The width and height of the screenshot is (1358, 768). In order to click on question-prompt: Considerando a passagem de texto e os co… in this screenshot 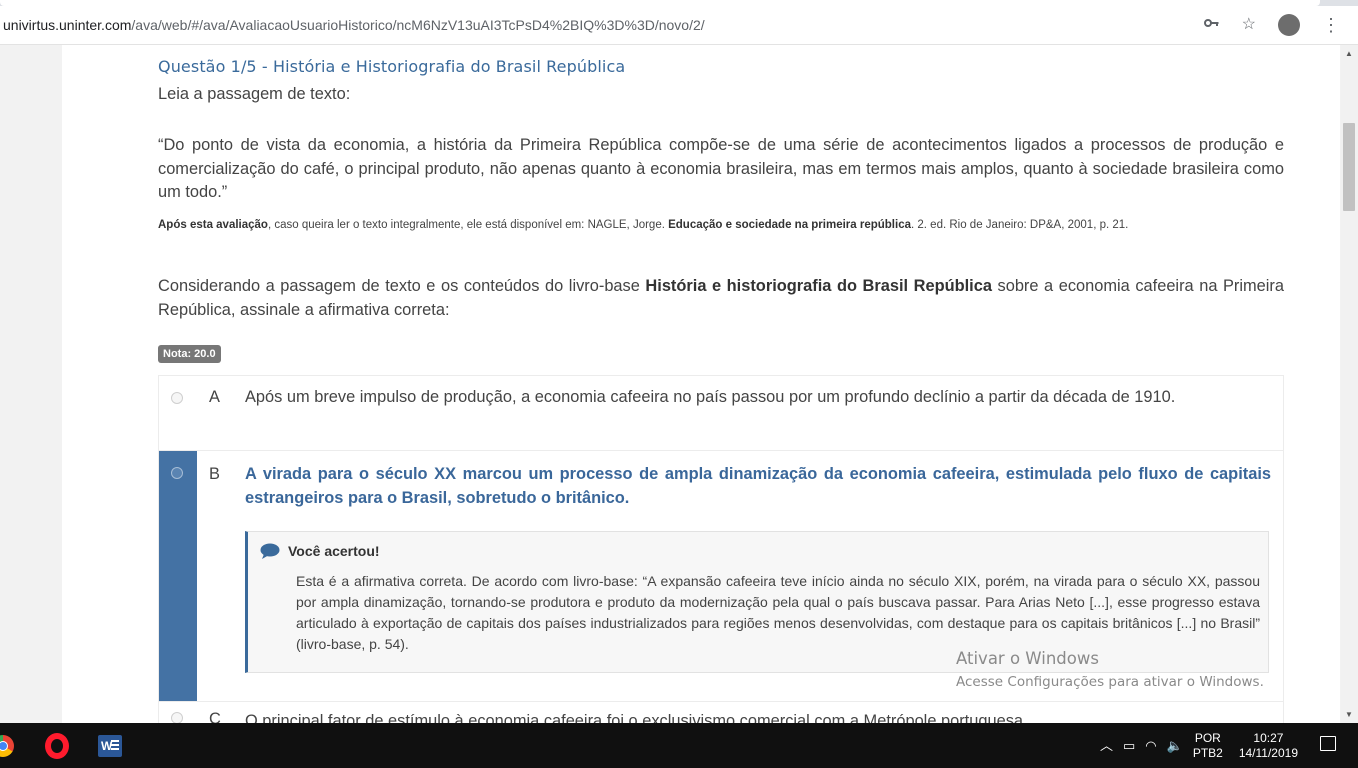, I will do `click(721, 298)`.